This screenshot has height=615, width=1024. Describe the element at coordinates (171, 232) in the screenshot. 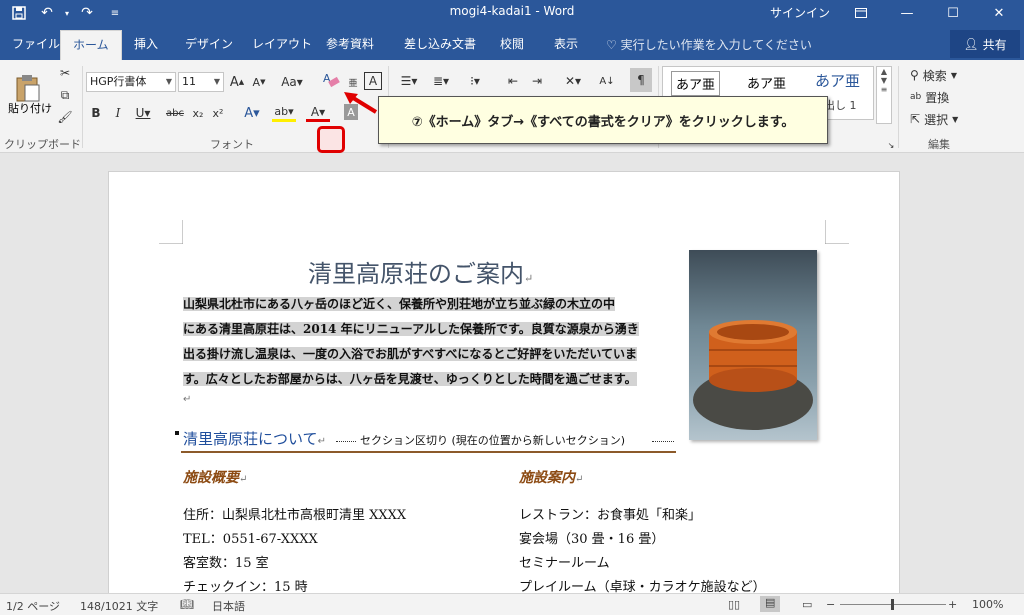

I see `margin-corner-mark` at that location.